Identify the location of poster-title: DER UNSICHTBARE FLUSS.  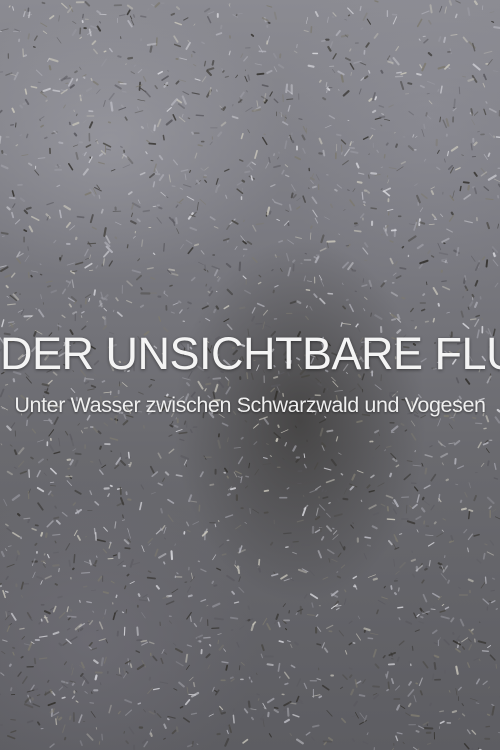
(250, 353).